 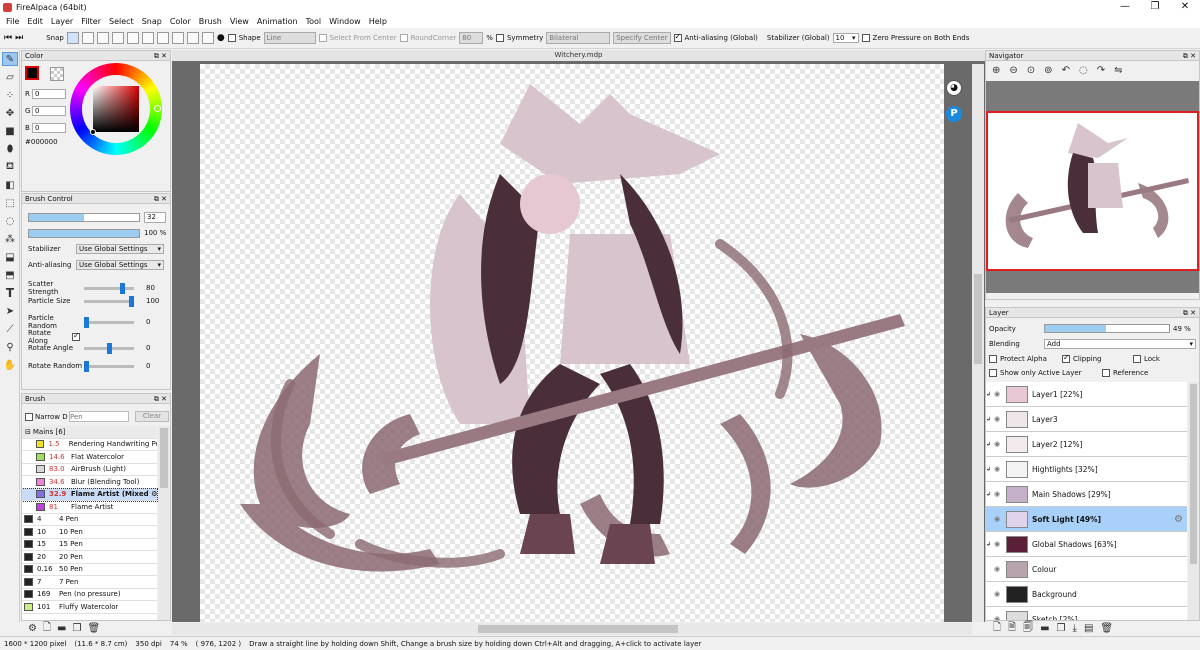 What do you see at coordinates (845, 38) in the screenshot?
I see `stabilizer-select: 10` at bounding box center [845, 38].